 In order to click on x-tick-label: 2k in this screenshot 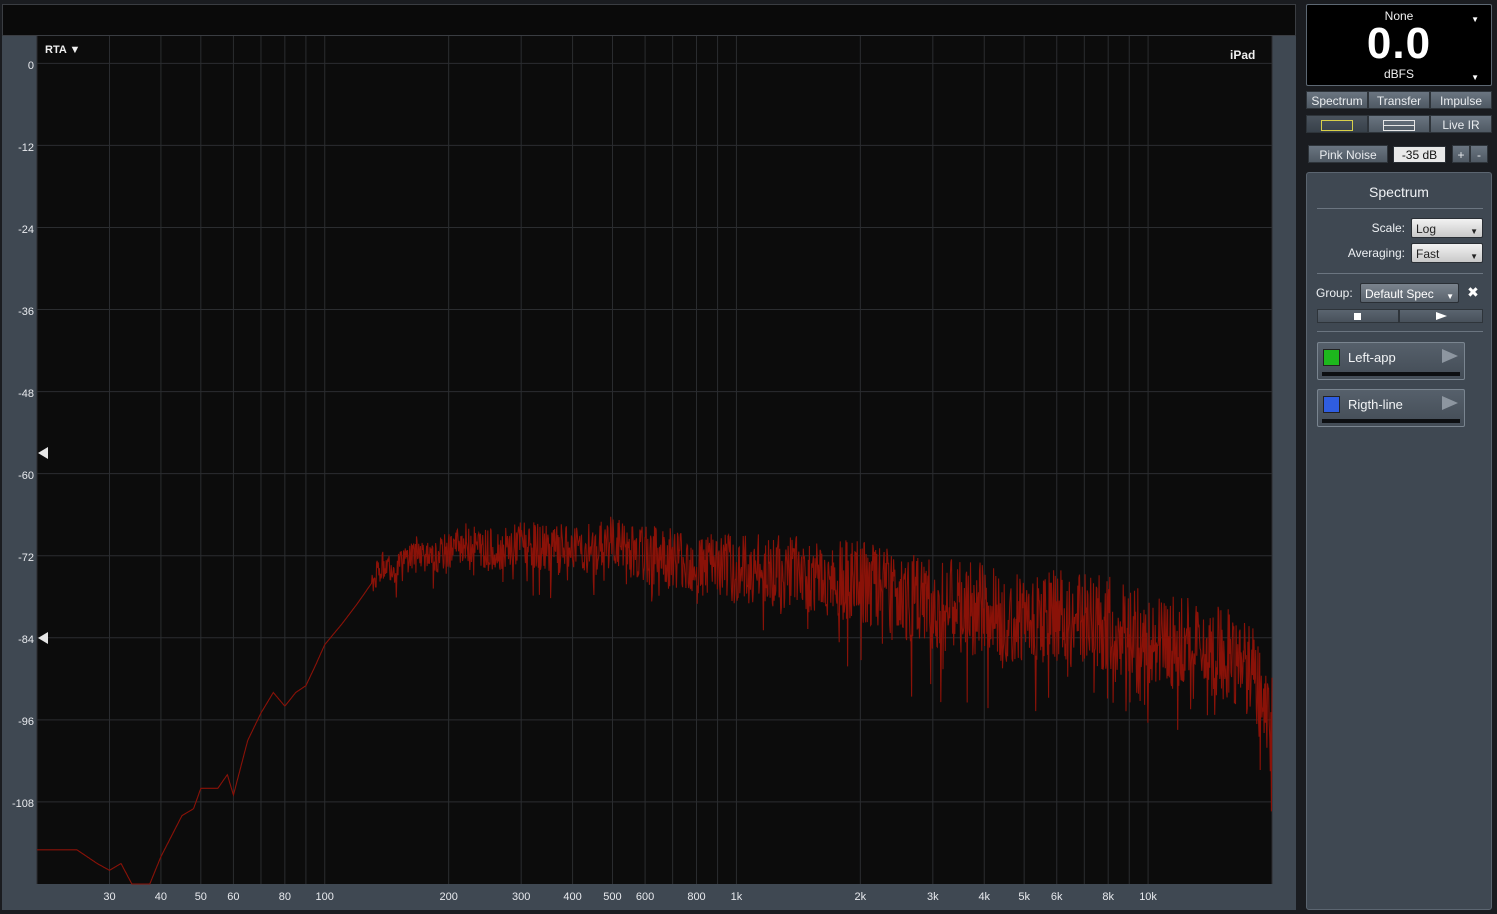, I will do `click(860, 897)`.